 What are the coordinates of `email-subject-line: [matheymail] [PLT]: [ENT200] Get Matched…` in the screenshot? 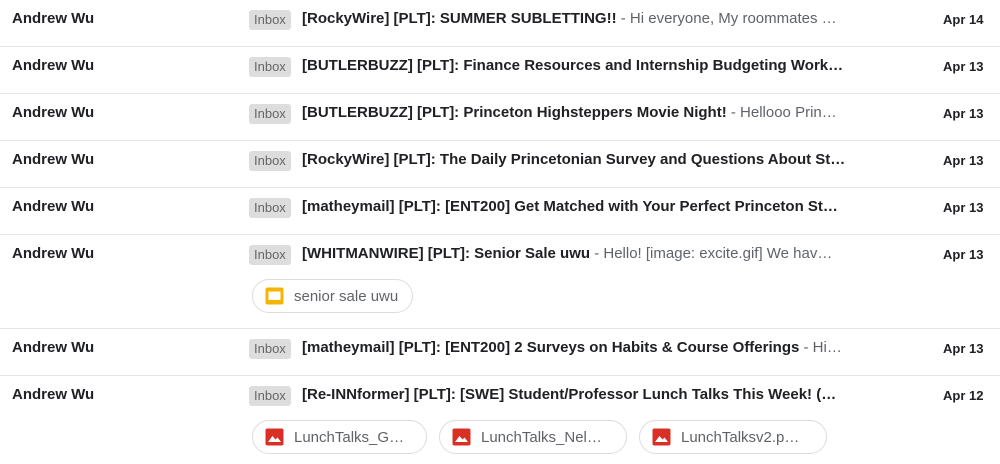 It's located at (590, 207).